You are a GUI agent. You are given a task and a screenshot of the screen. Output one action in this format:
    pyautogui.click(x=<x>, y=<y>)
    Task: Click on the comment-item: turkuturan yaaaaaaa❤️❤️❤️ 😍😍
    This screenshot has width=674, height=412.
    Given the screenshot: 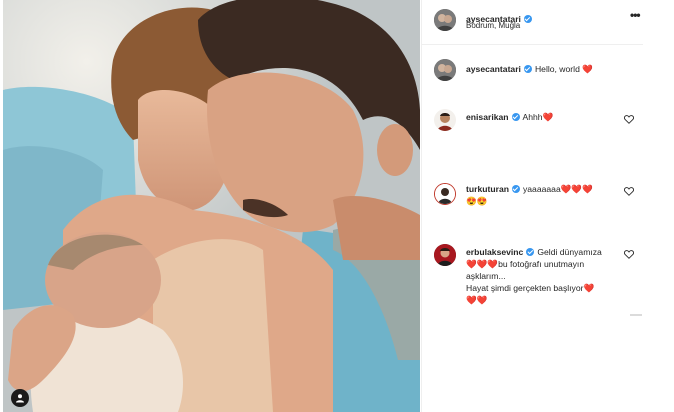 What is the action you would take?
    pyautogui.click(x=546, y=195)
    